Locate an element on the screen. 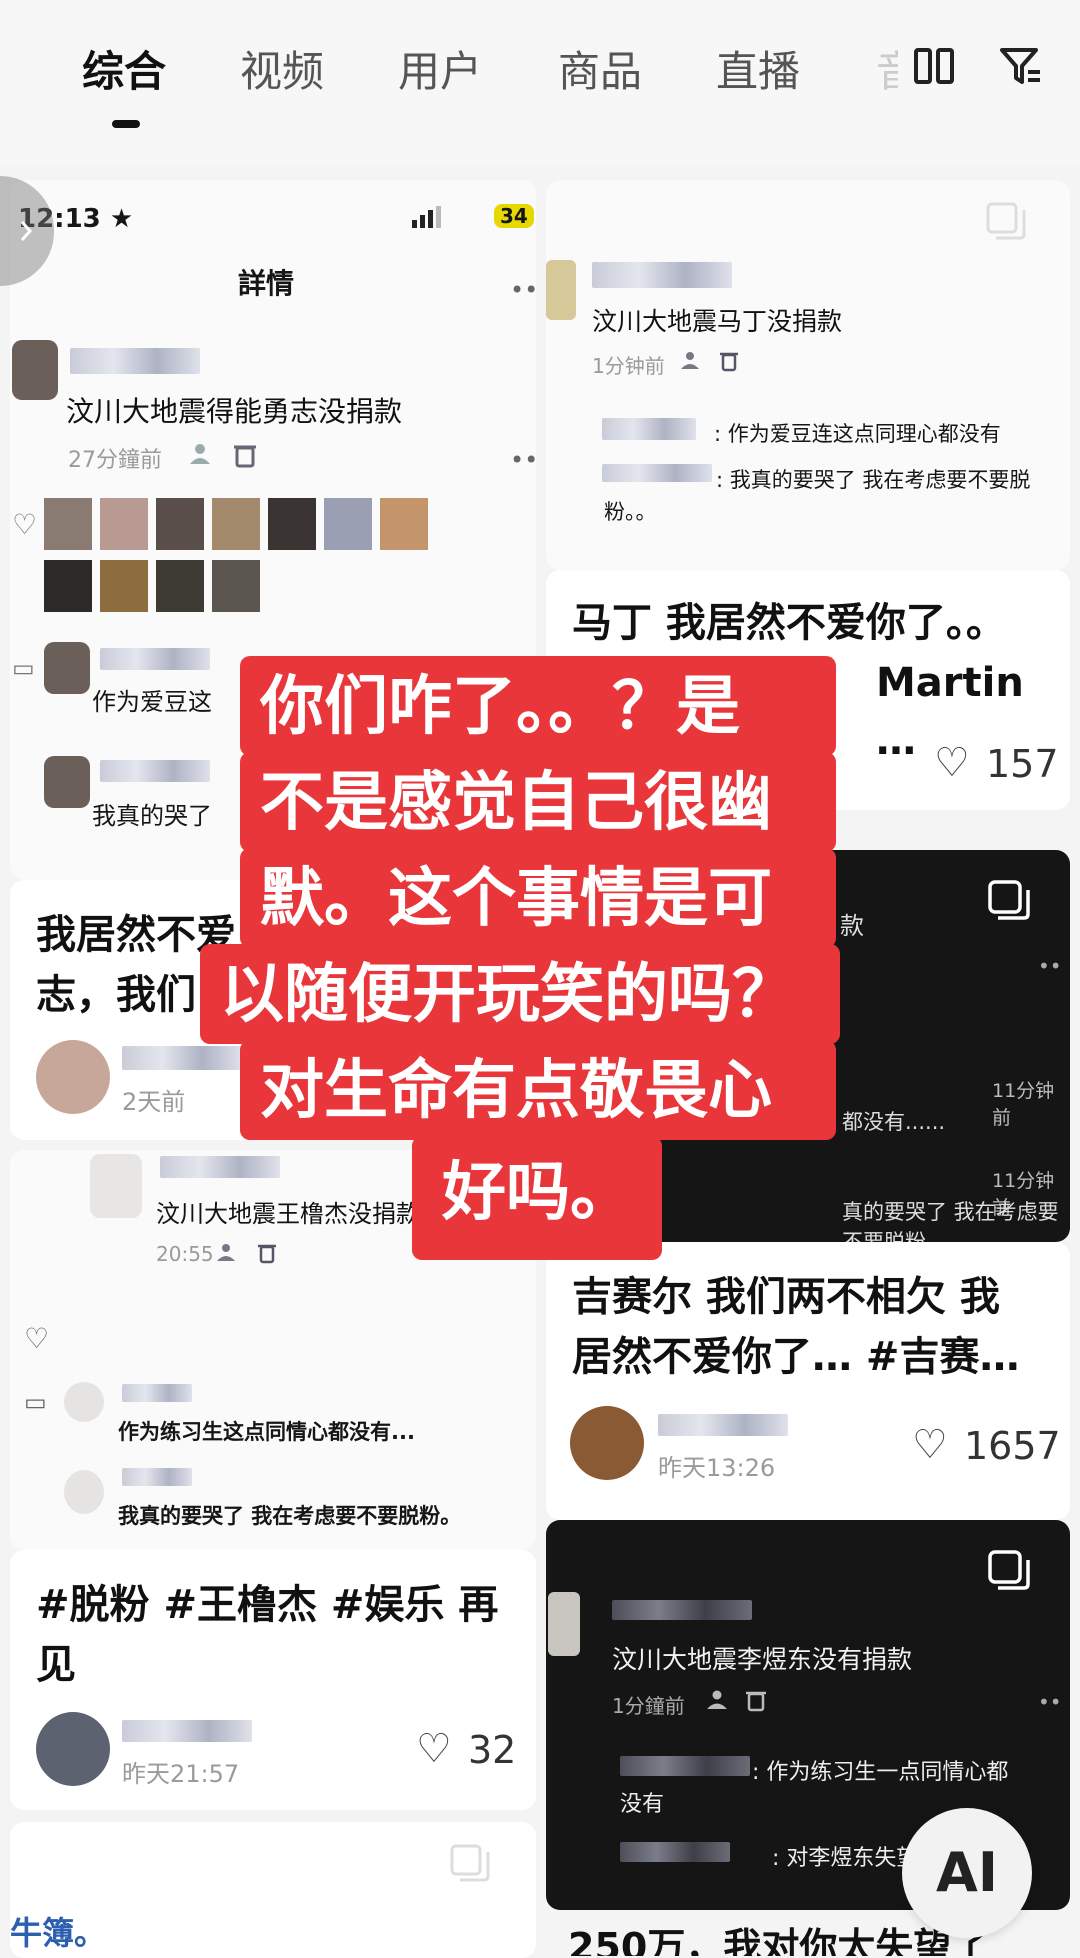 Image resolution: width=1080 pixels, height=1958 pixels. battery-badge: 34 is located at coordinates (514, 216).